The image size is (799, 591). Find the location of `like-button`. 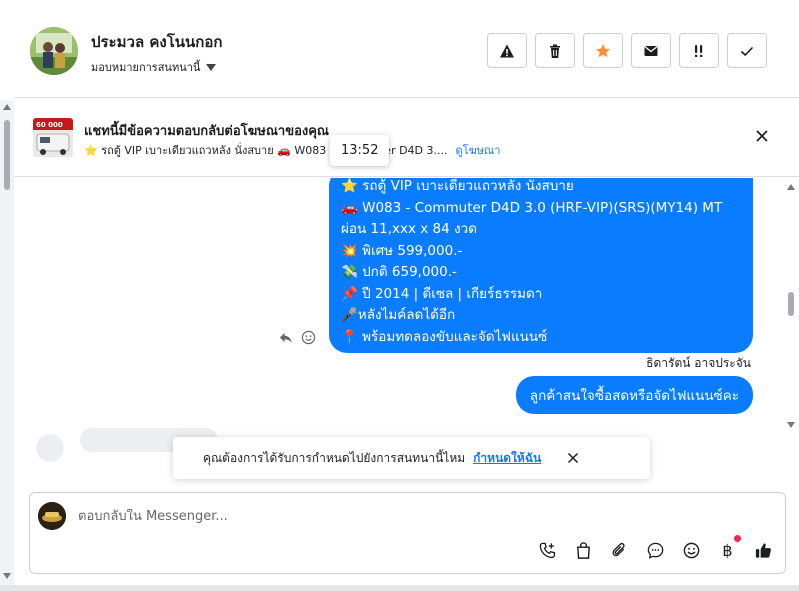

like-button is located at coordinates (763, 550).